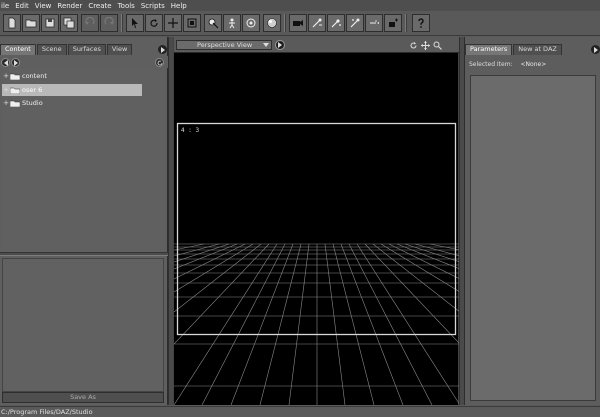  What do you see at coordinates (533, 64) in the screenshot?
I see `selected-item-value: <None>` at bounding box center [533, 64].